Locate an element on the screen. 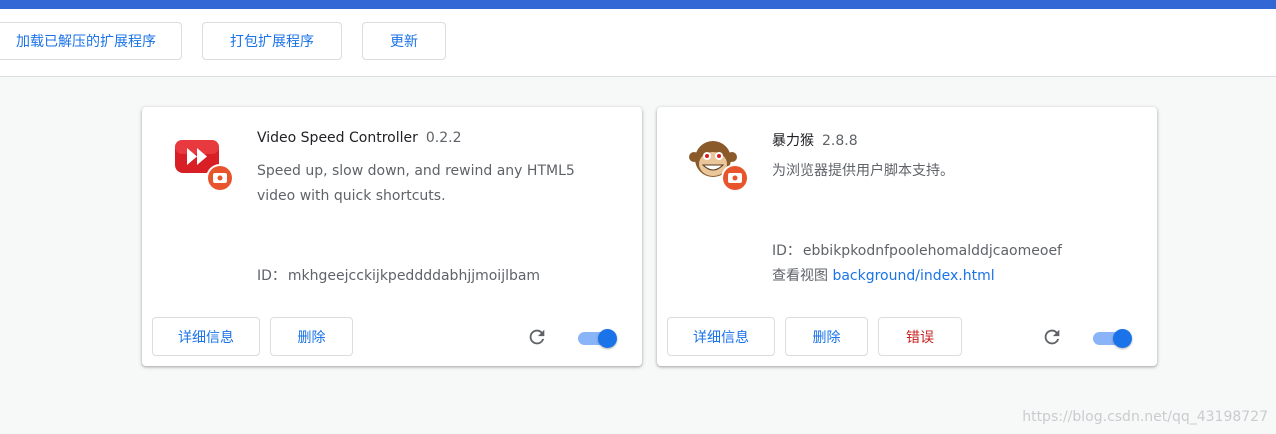 The width and height of the screenshot is (1276, 434). extension-id: ebbikpkodnfpoolehomalddjcaomeoef is located at coordinates (932, 251).